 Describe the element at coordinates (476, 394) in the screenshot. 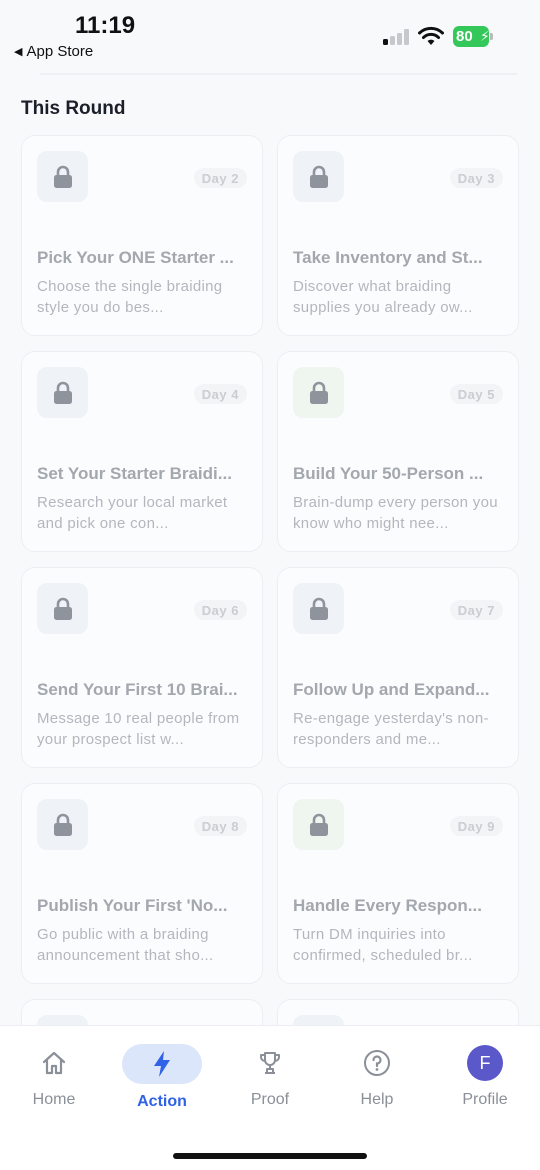

I see `day-badge: Day 5` at that location.